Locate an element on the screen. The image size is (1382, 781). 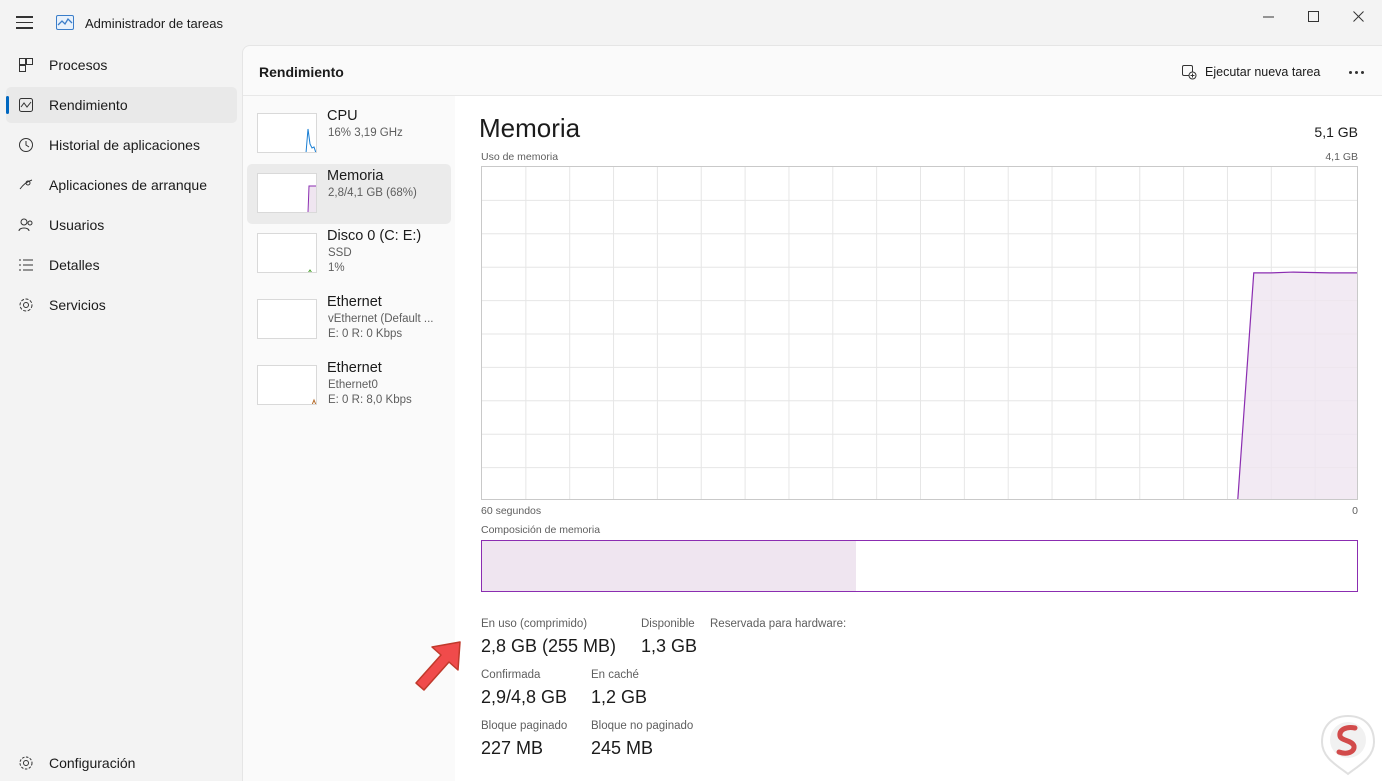
sidebar-item-app-history: Historial de aplicaciones is located at coordinates (121, 145).